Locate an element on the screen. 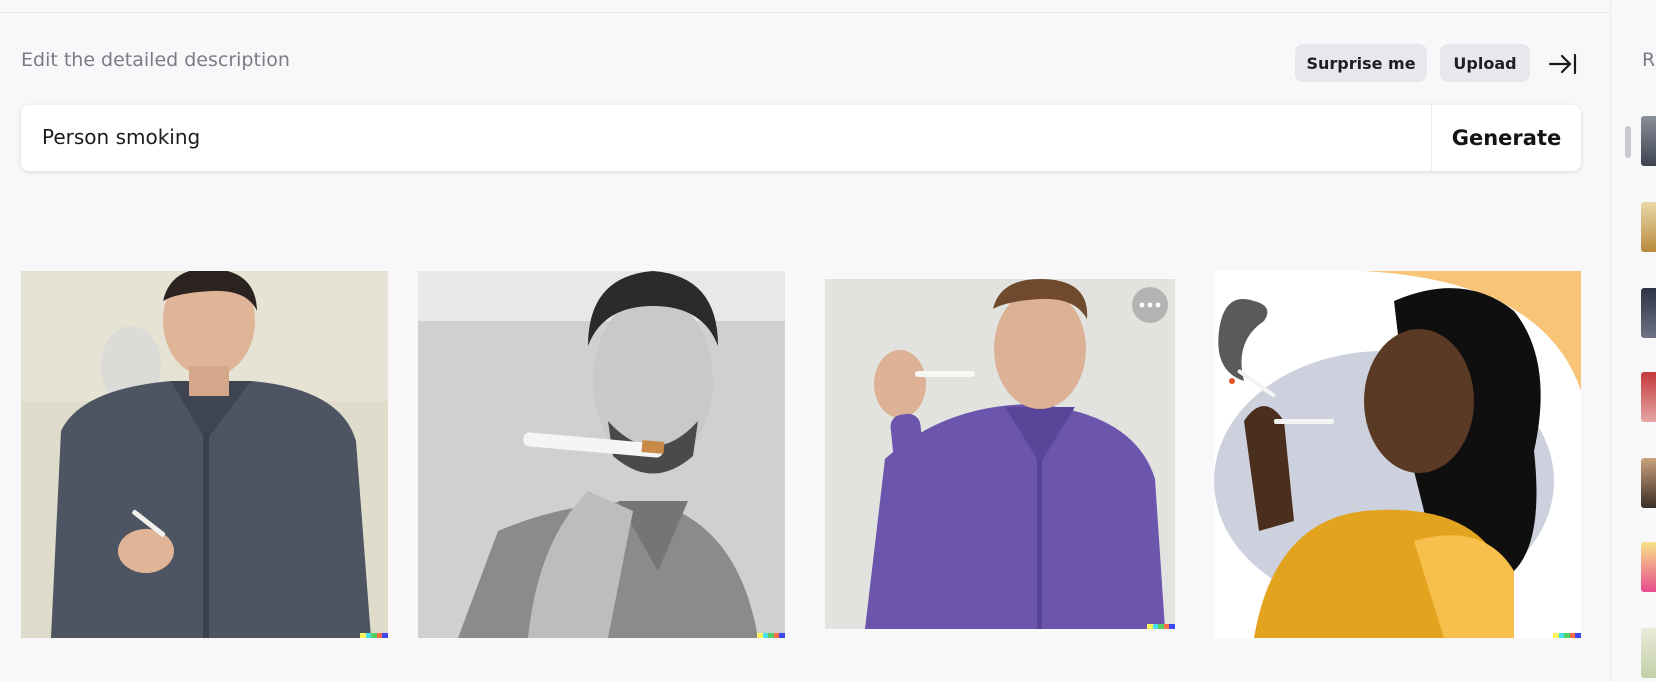 The width and height of the screenshot is (1656, 681). more-options-icon is located at coordinates (1150, 305).